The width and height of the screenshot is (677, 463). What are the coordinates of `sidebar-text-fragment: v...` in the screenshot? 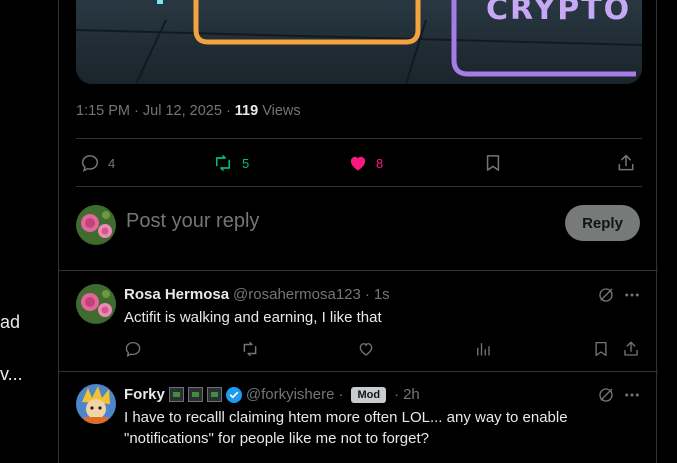 It's located at (11, 374).